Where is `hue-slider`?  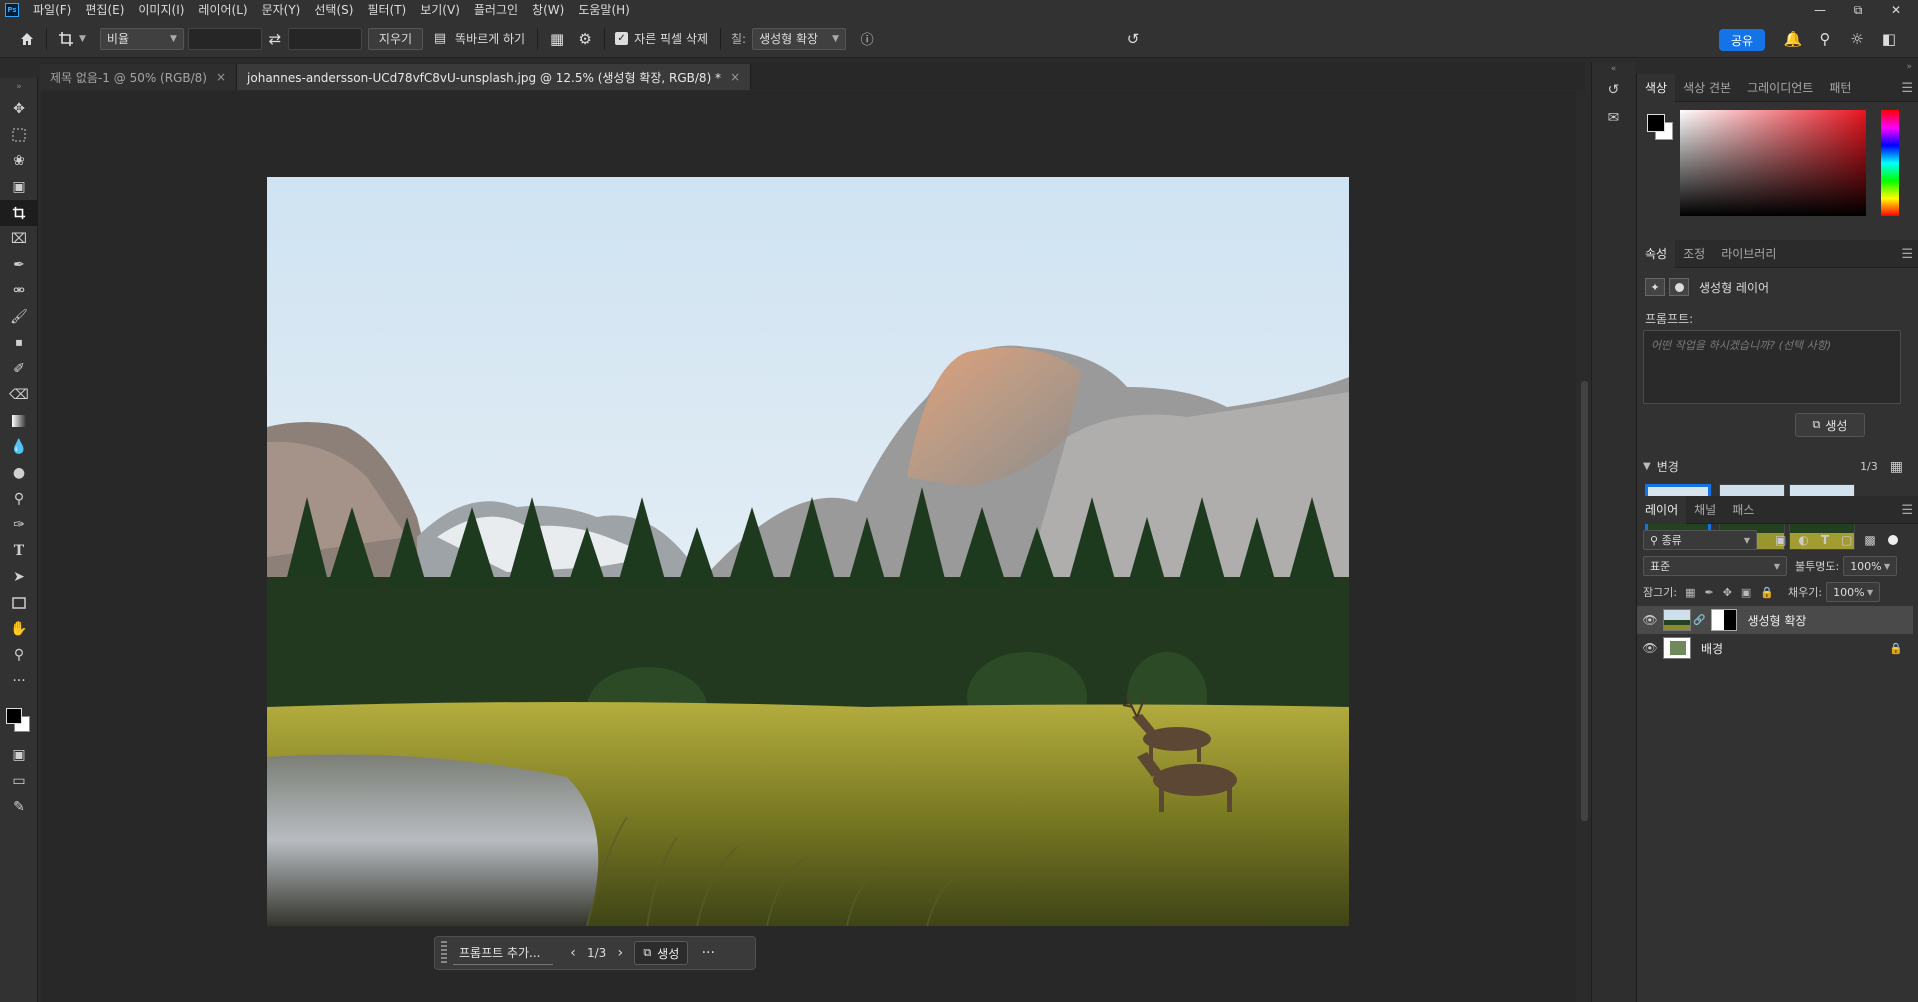
hue-slider is located at coordinates (1890, 163).